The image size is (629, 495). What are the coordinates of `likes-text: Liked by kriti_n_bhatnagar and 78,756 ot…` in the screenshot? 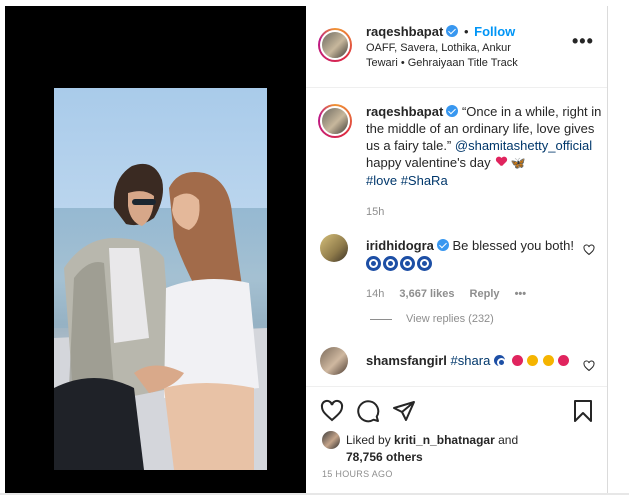 It's located at (432, 448).